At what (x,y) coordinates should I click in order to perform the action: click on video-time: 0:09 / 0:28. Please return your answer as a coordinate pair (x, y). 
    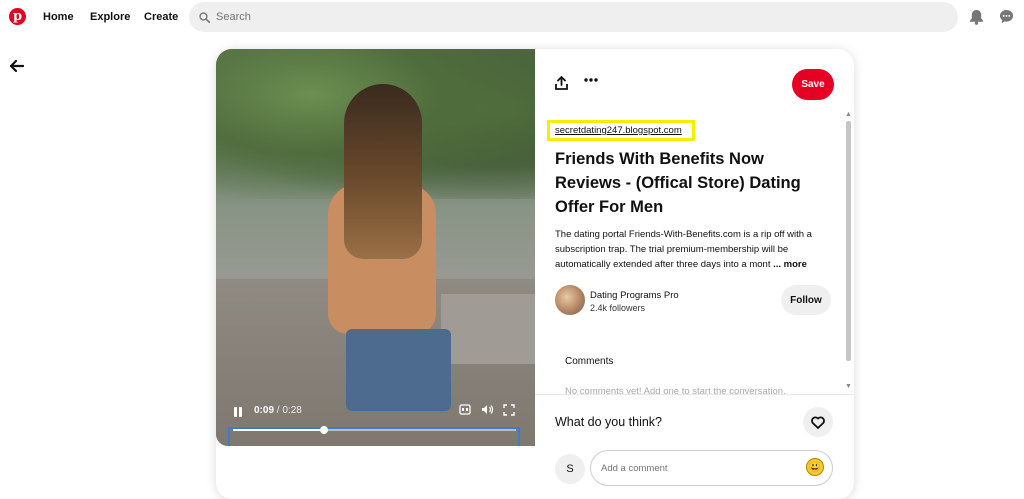
    Looking at the image, I should click on (278, 410).